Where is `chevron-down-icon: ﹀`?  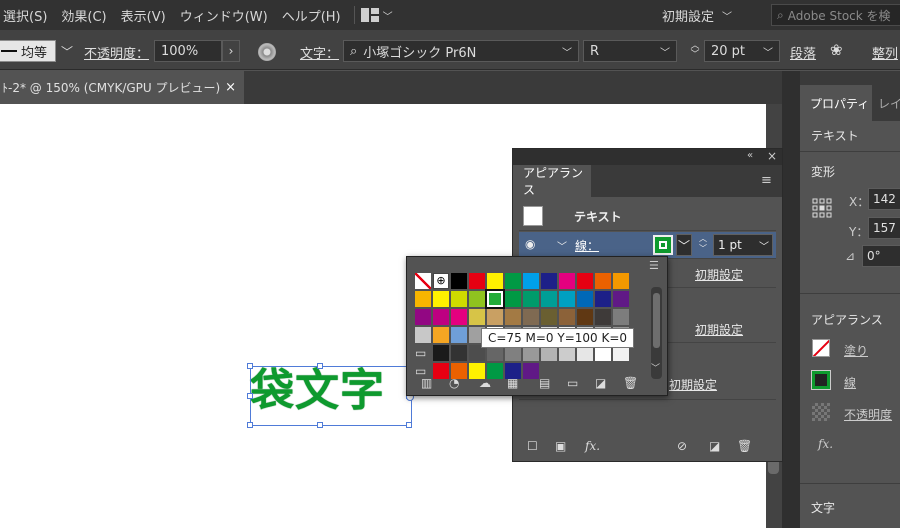 chevron-down-icon: ﹀ is located at coordinates (562, 245).